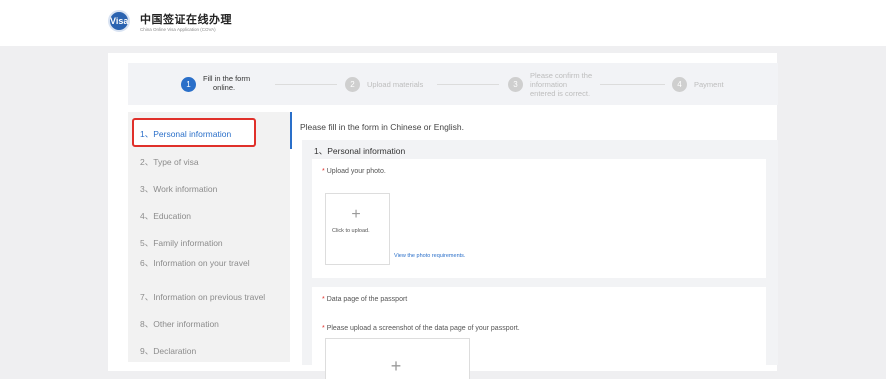  What do you see at coordinates (185, 134) in the screenshot?
I see `sidebar-item-personal-information: 1、Personal information` at bounding box center [185, 134].